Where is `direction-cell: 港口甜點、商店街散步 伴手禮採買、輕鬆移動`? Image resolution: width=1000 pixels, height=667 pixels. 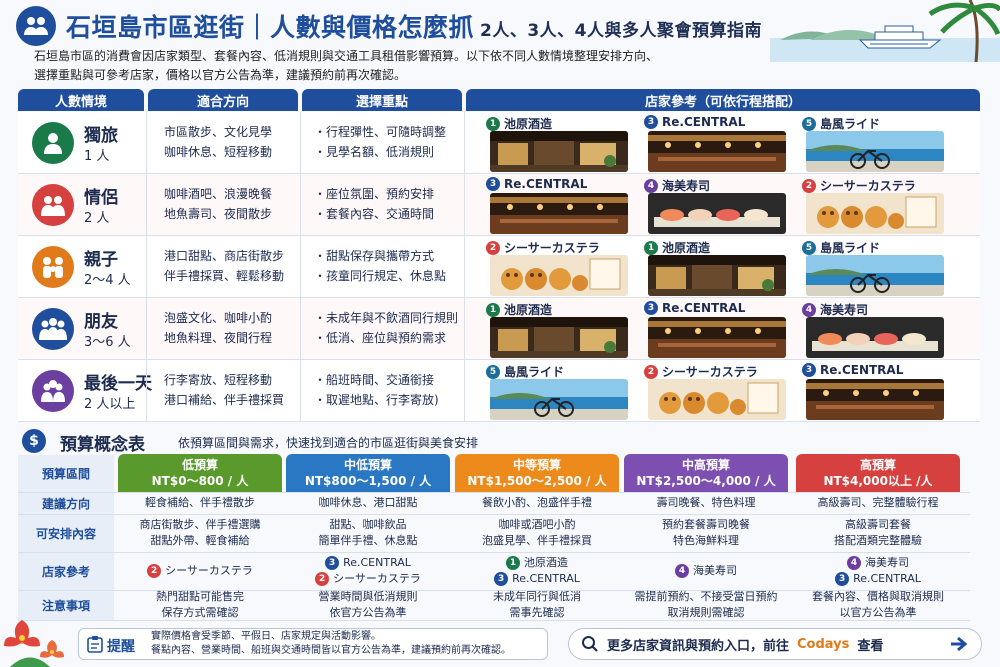 direction-cell: 港口甜點、商店街散步 伴手禮採買、輕鬆移動 is located at coordinates (224, 266).